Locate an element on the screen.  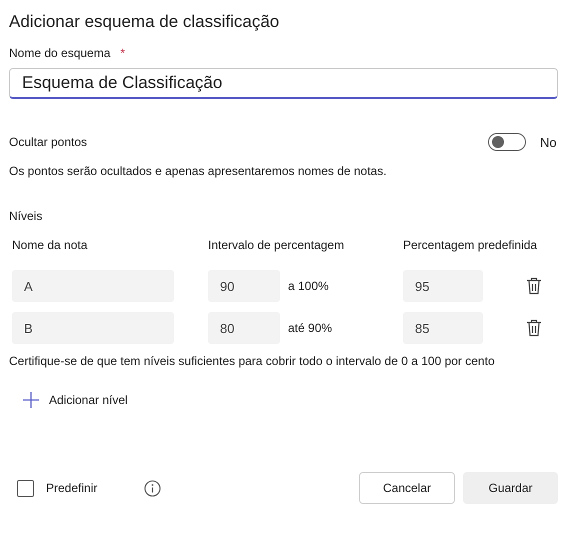
description-text: Os pontos serão ocultados e apenas apresentaremos nomes de notas. is located at coordinates (198, 171).